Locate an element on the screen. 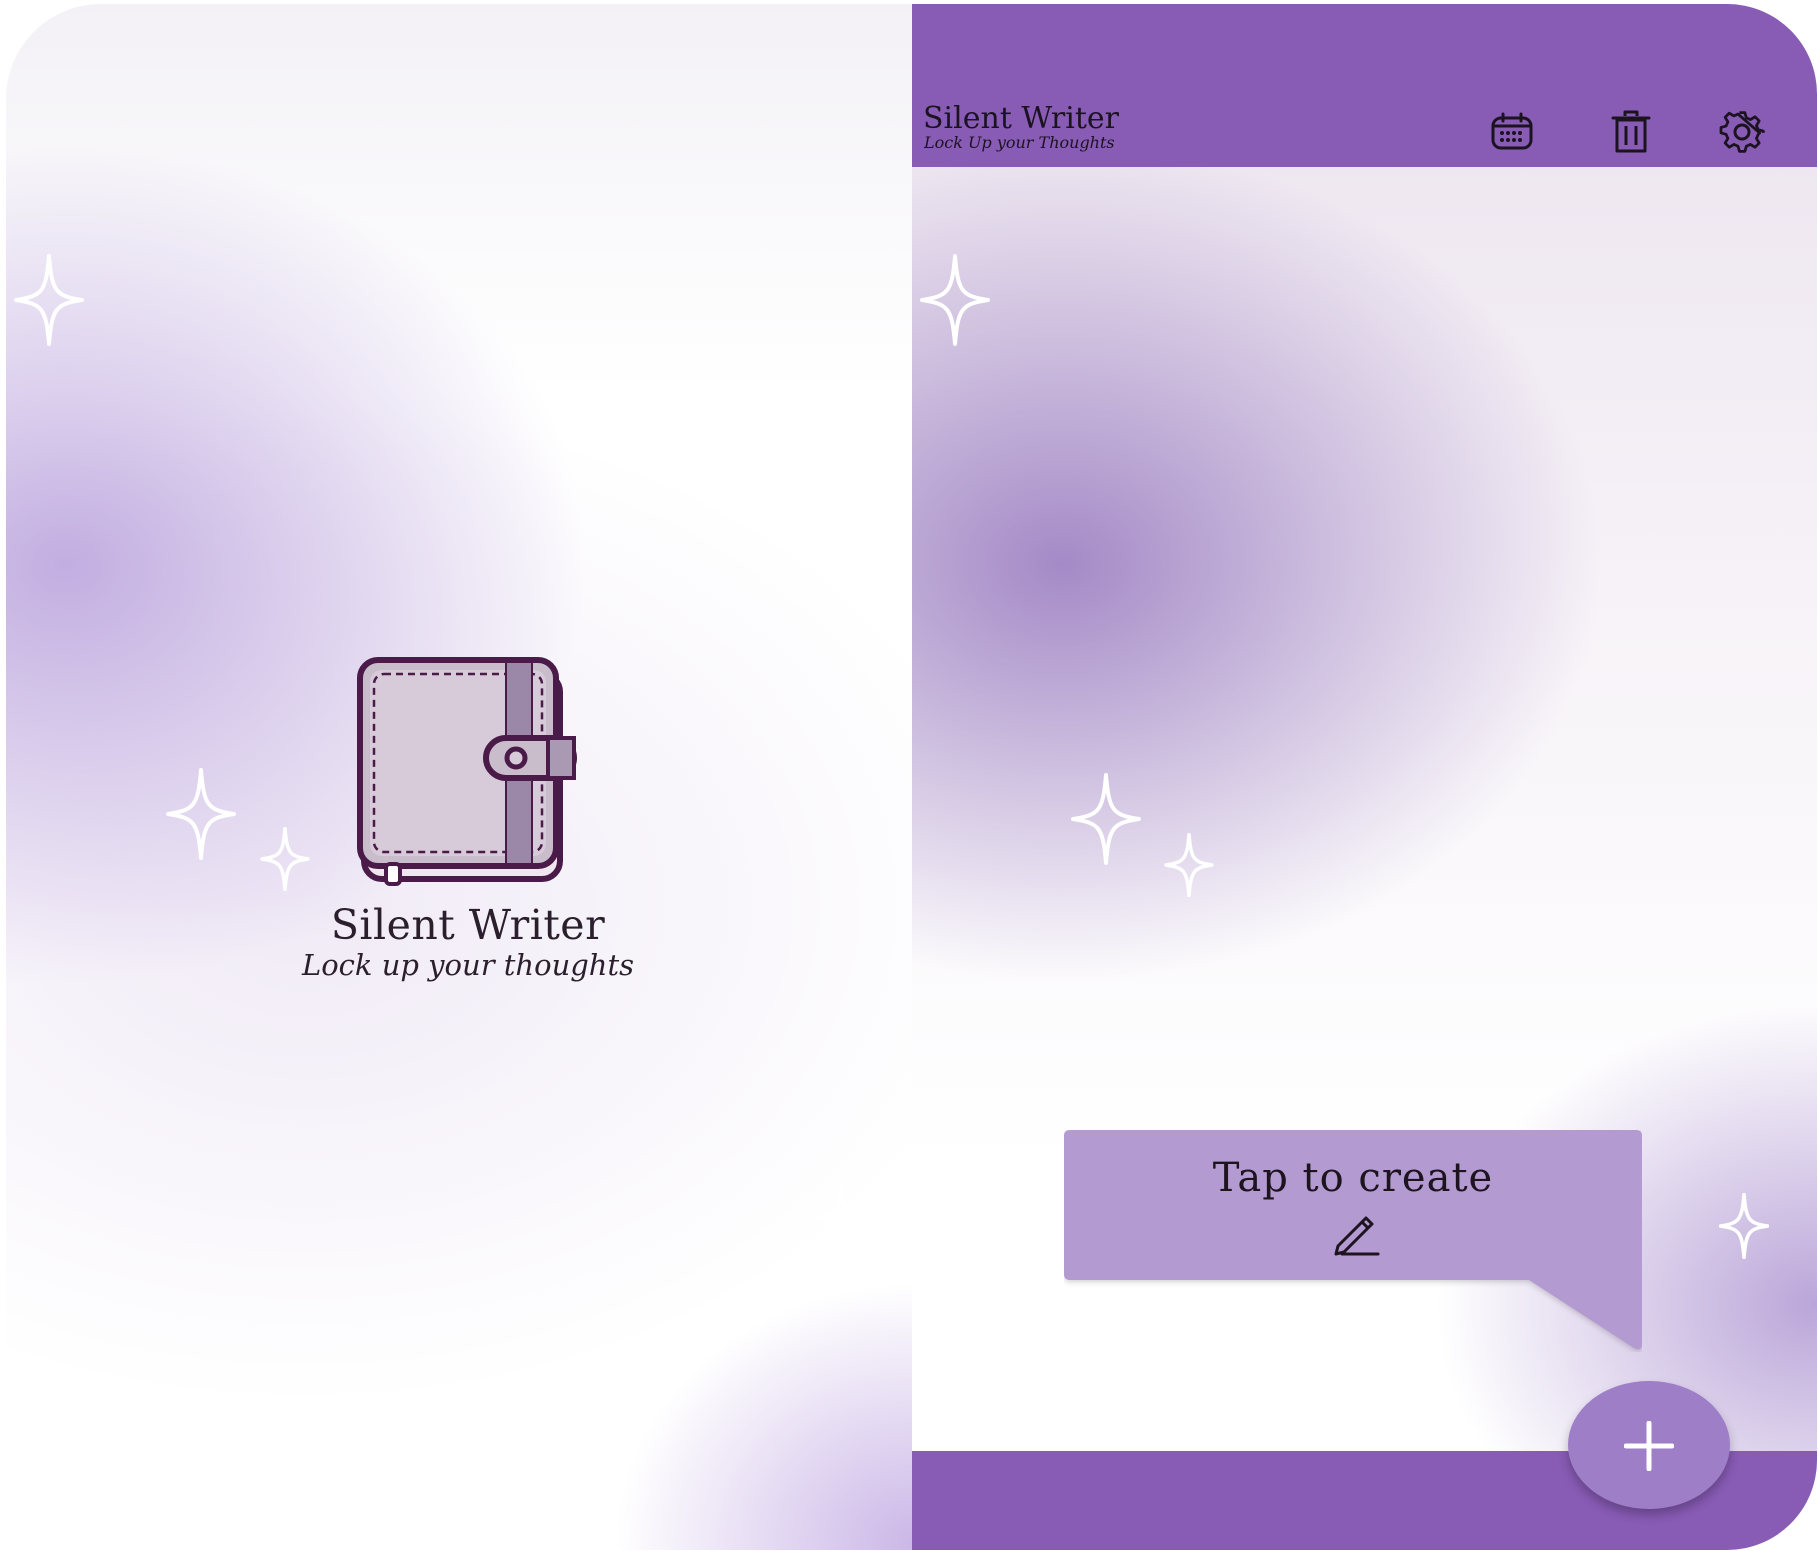 This screenshot has height=1551, width=1818. trash-icon is located at coordinates (1631, 131).